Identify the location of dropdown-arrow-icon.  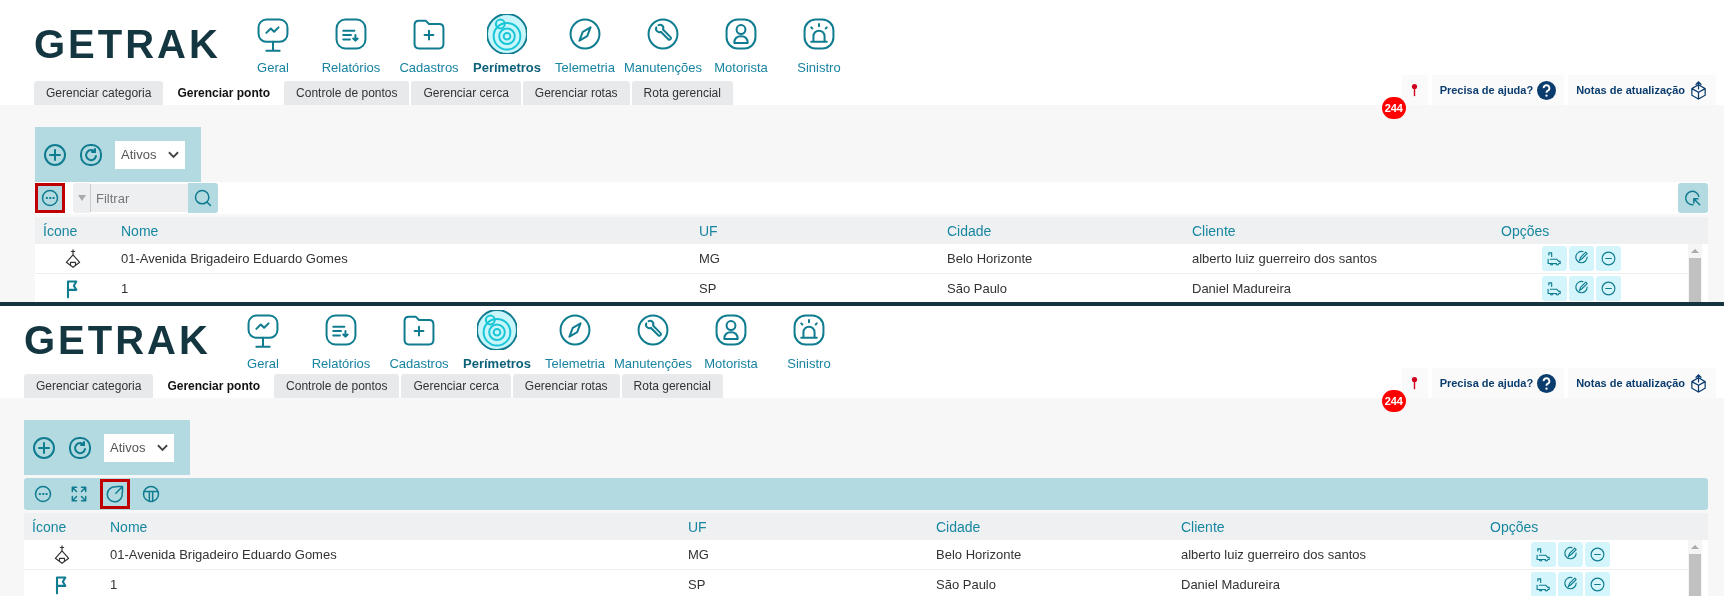
(82, 198).